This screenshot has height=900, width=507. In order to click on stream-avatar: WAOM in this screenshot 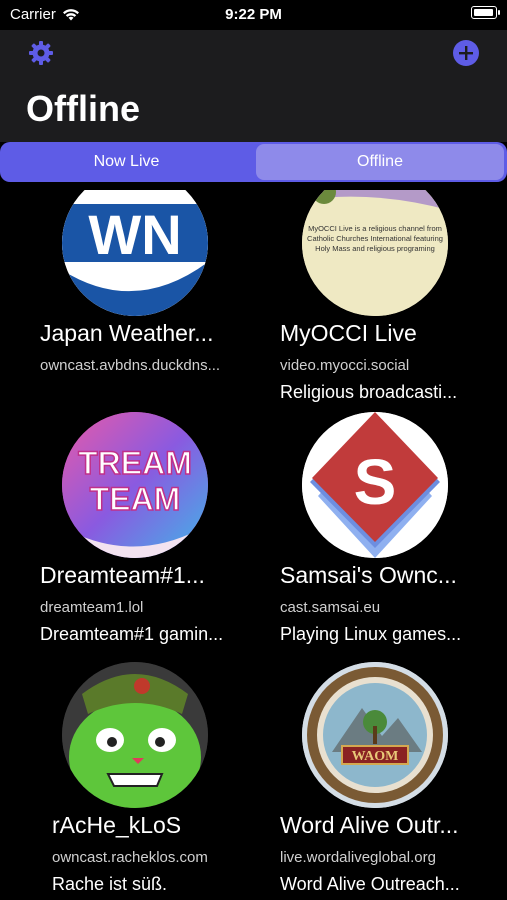, I will do `click(375, 735)`.